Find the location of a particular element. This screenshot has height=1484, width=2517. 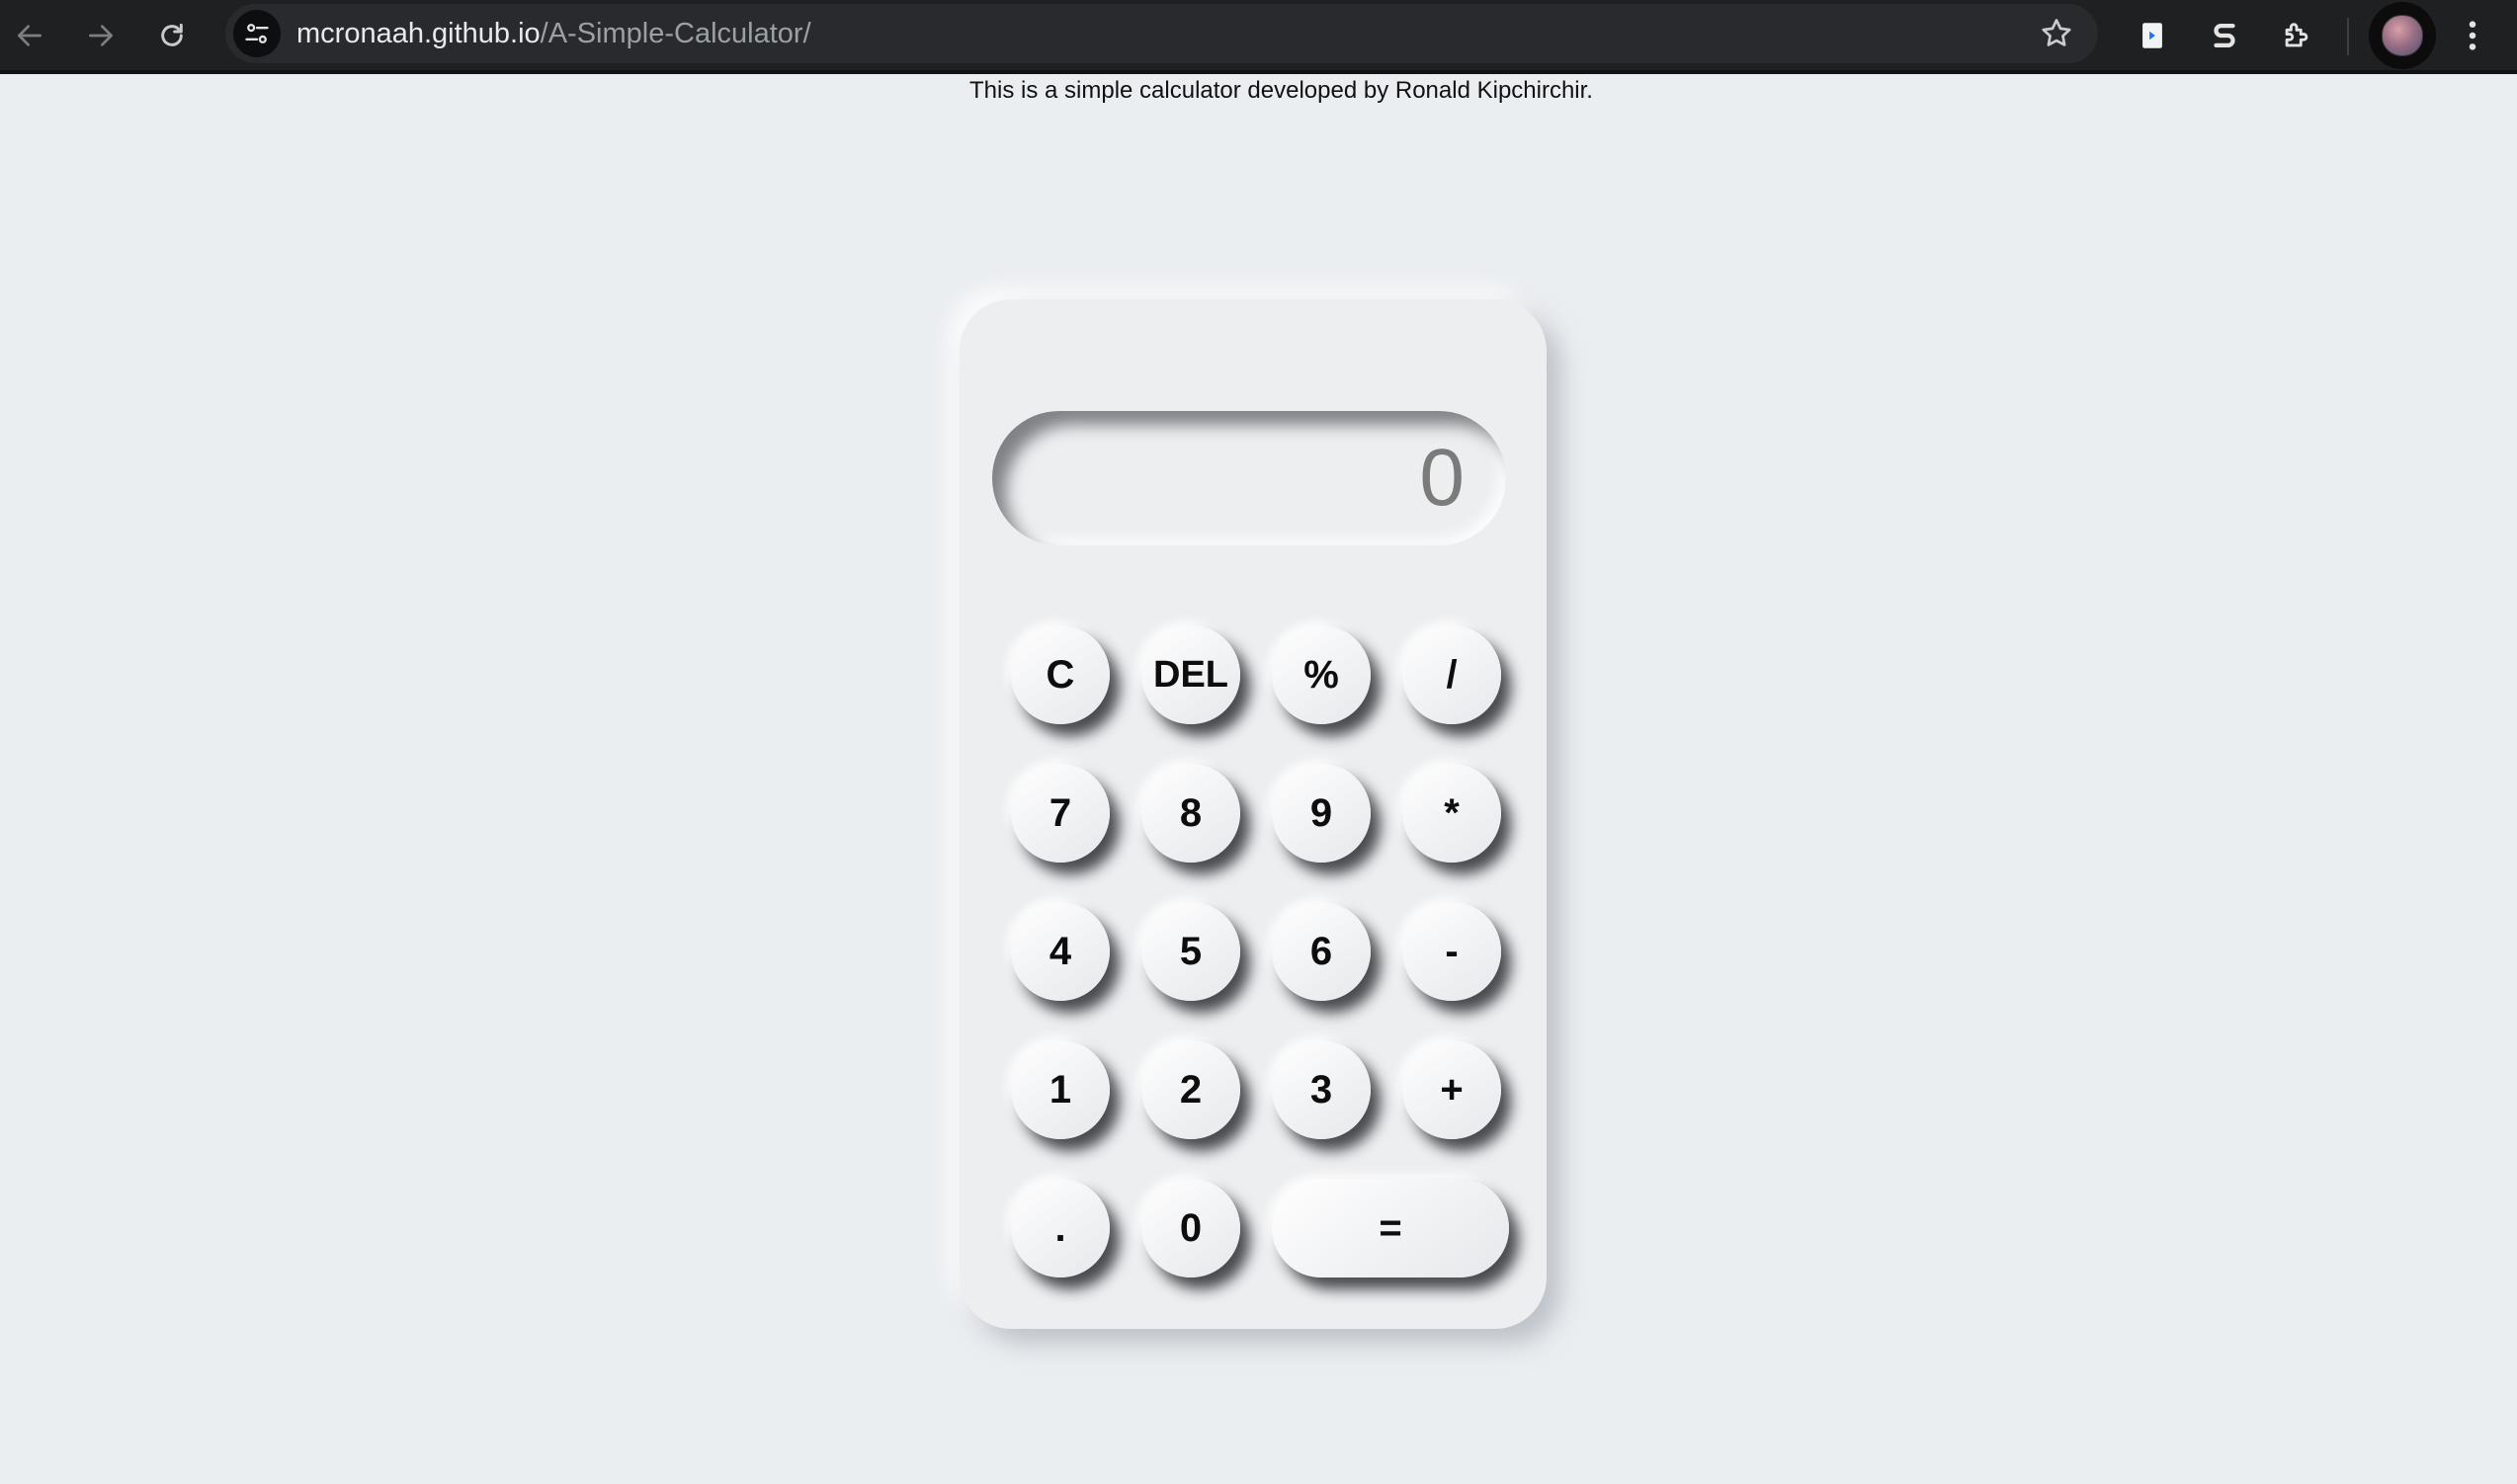

tune-icon is located at coordinates (257, 33).